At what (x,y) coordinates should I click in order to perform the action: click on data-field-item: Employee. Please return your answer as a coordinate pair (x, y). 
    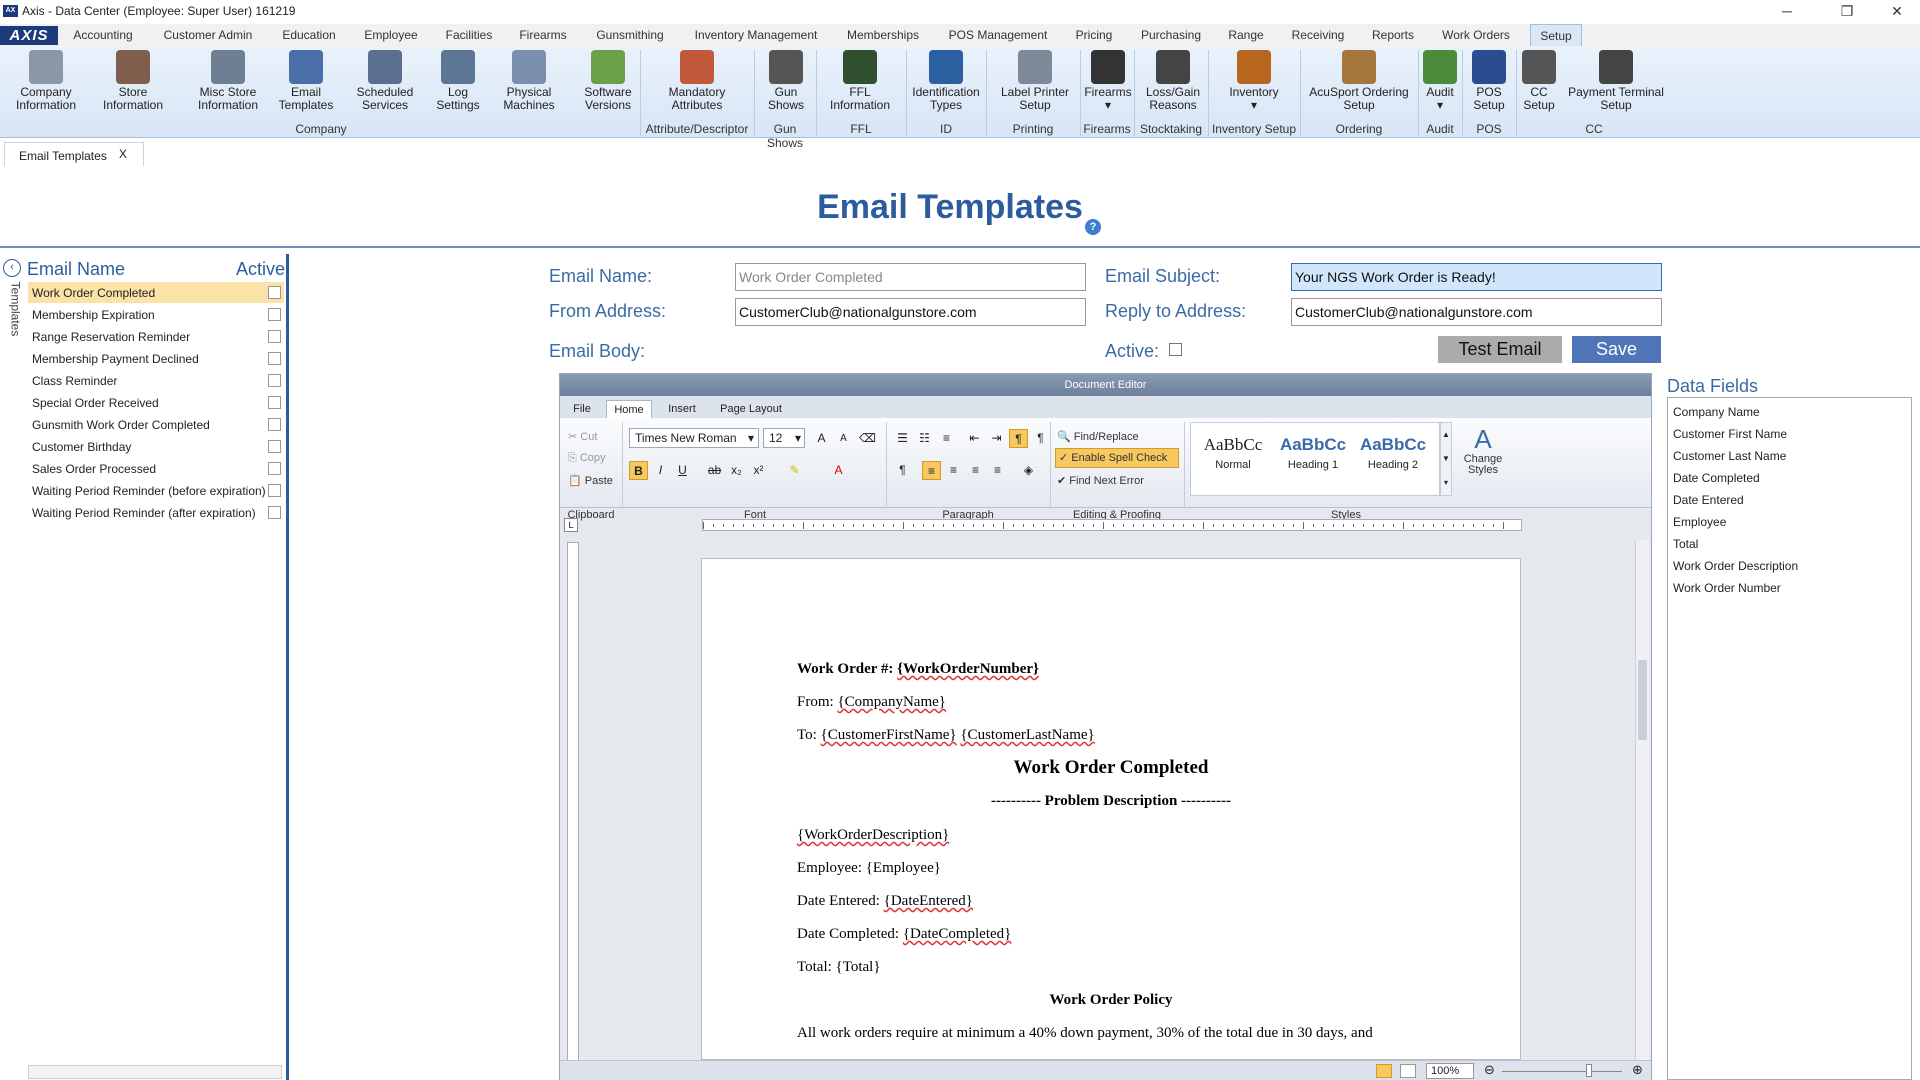
    Looking at the image, I should click on (1699, 522).